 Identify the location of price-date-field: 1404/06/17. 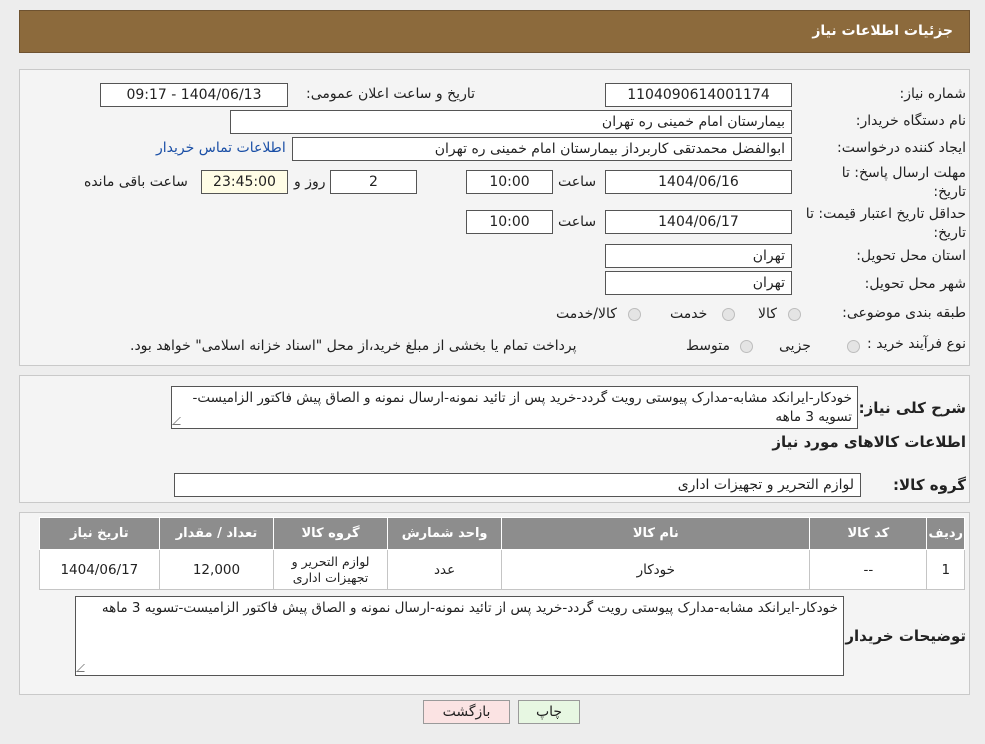
(698, 222).